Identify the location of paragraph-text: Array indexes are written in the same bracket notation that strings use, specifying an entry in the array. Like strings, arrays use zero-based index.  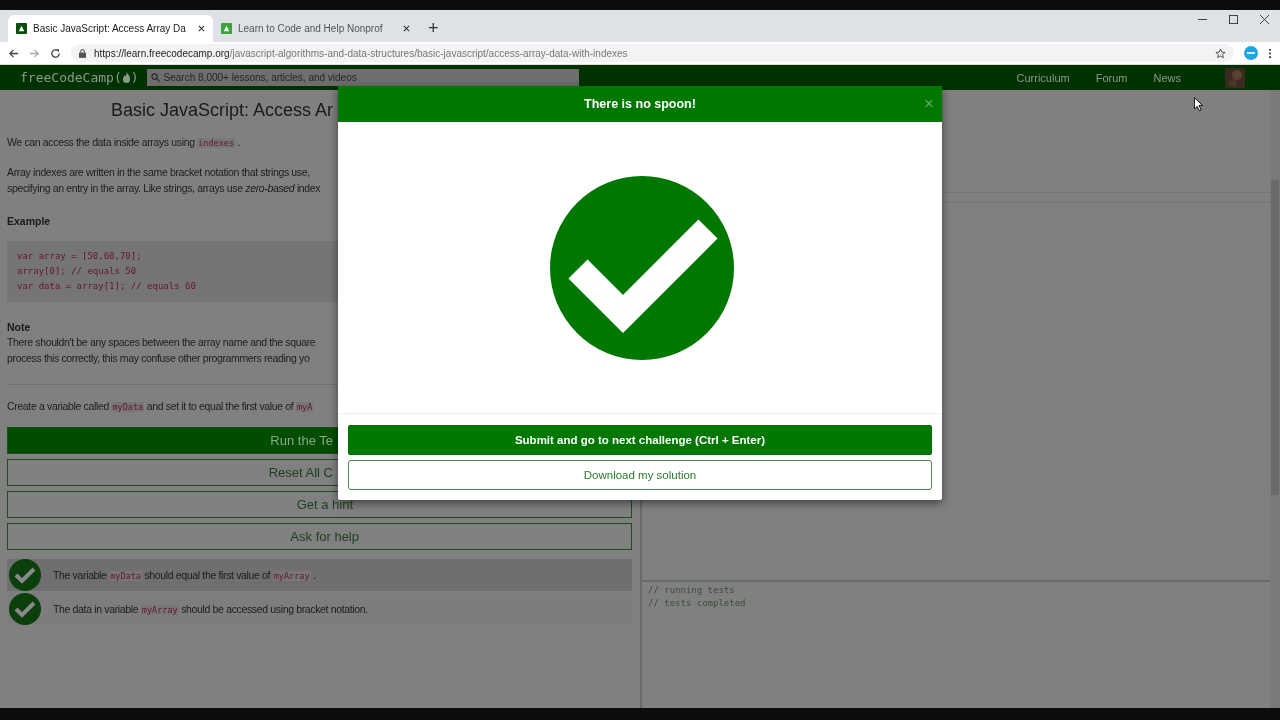
(164, 180).